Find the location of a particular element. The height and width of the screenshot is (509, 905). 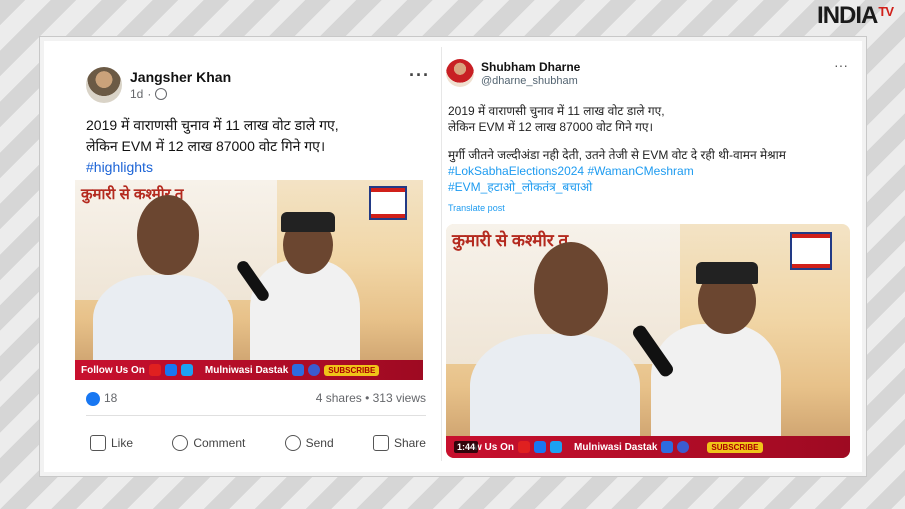

divider is located at coordinates (256, 415).